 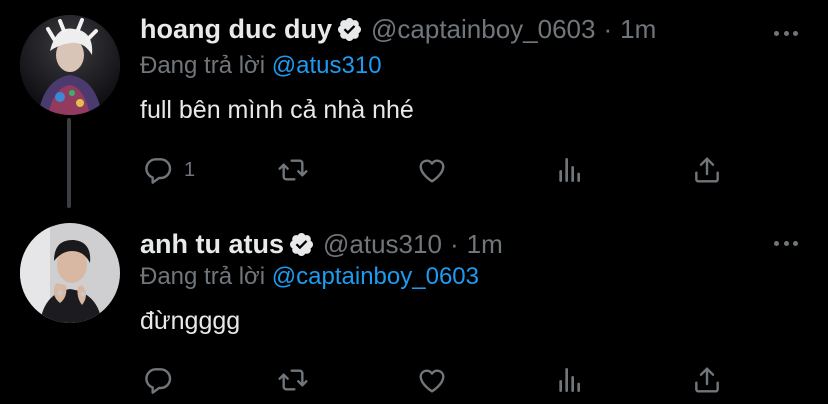 I want to click on display-name: hoang duc duy, so click(x=236, y=29).